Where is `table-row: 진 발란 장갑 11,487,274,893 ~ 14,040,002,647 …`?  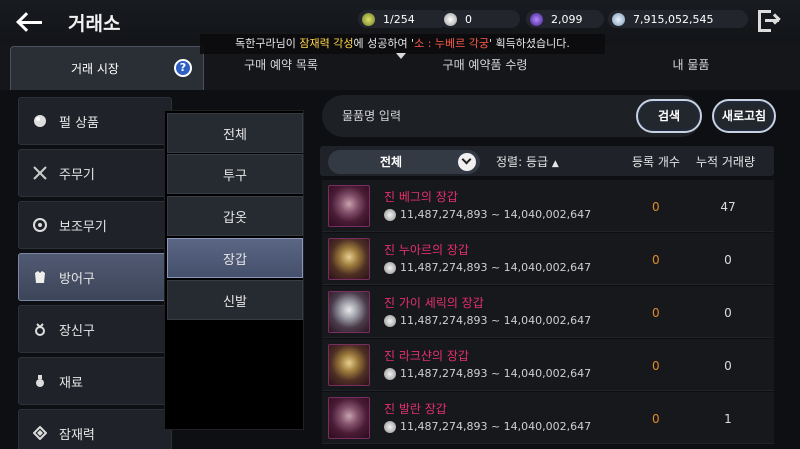 table-row: 진 발란 장갑 11,487,274,893 ~ 14,040,002,647 … is located at coordinates (548, 418).